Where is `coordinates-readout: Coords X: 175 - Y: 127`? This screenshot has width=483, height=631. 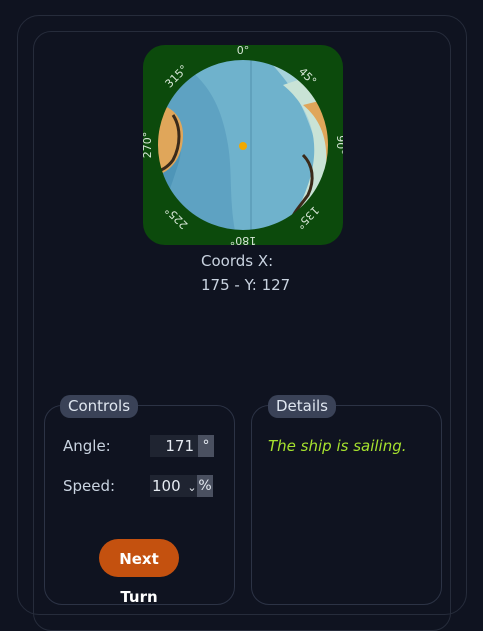 coordinates-readout: Coords X: 175 - Y: 127 is located at coordinates (245, 273).